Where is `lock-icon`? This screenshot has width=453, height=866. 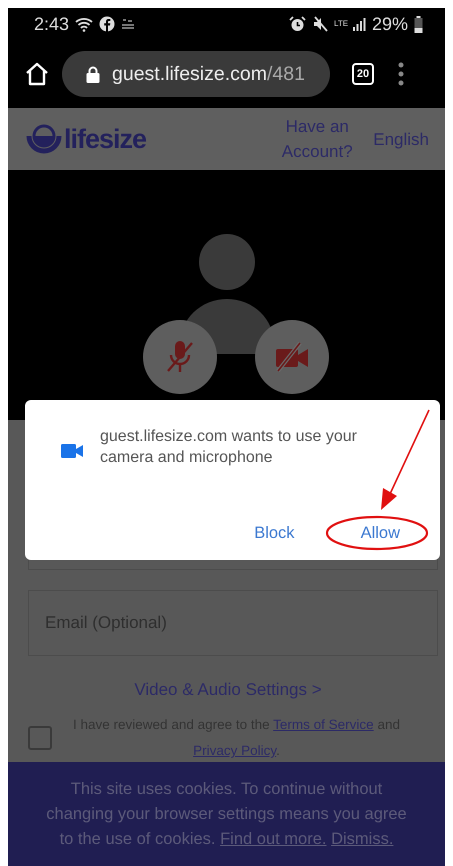
lock-icon is located at coordinates (93, 74).